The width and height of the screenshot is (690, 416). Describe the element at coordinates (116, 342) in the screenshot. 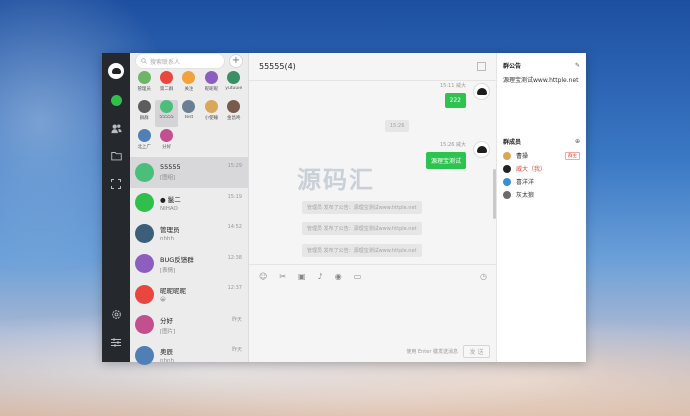

I see `menu-sliders-icon` at that location.